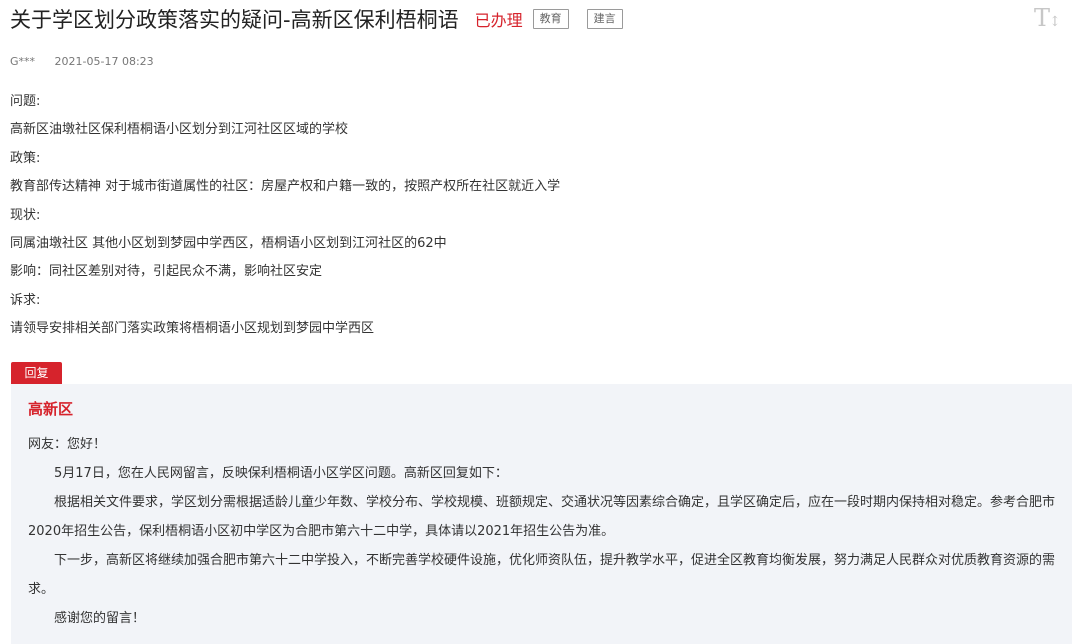 The height and width of the screenshot is (644, 1080). Describe the element at coordinates (25, 300) in the screenshot. I see `content-line: 诉求:` at that location.